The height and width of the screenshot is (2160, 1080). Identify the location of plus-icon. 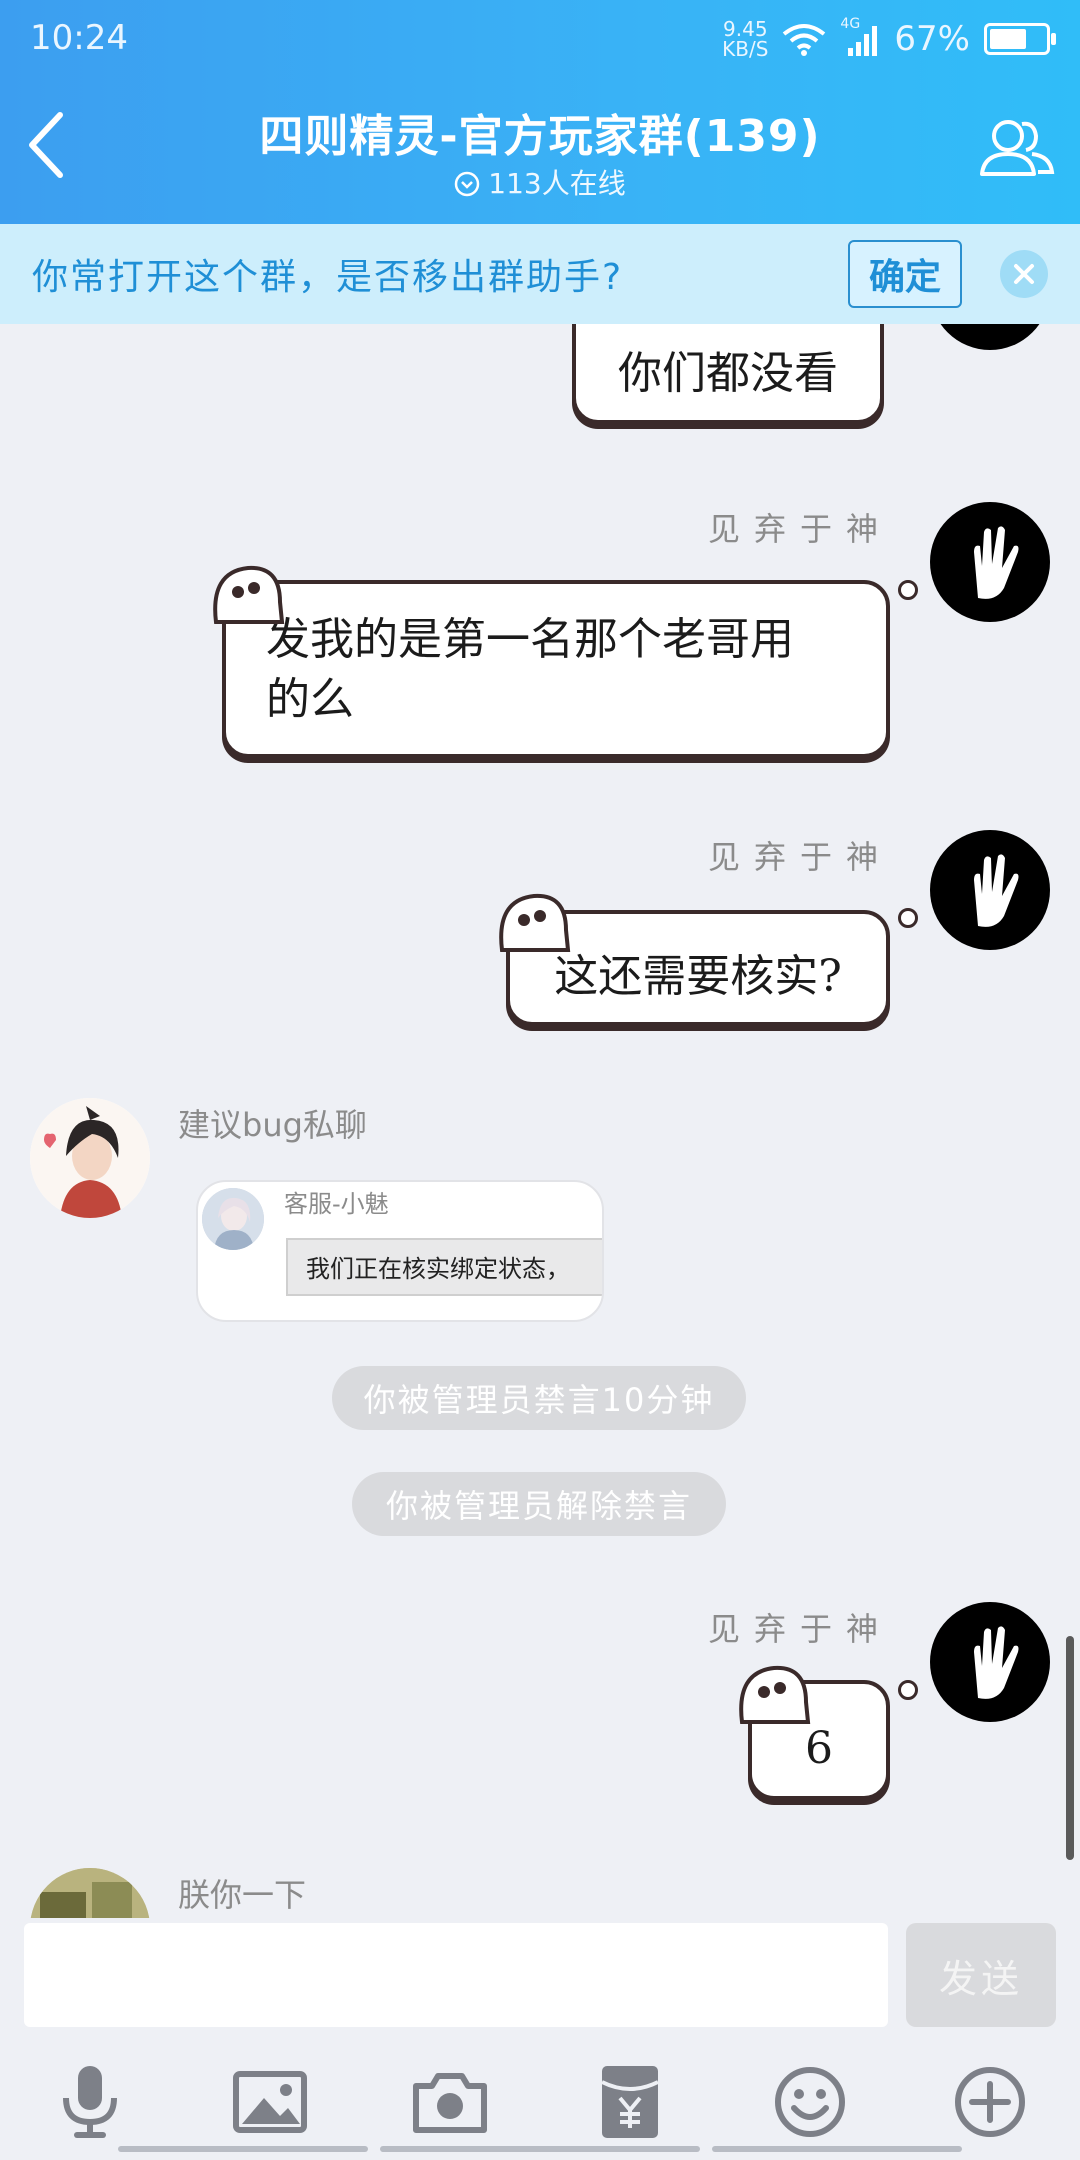
(990, 2102).